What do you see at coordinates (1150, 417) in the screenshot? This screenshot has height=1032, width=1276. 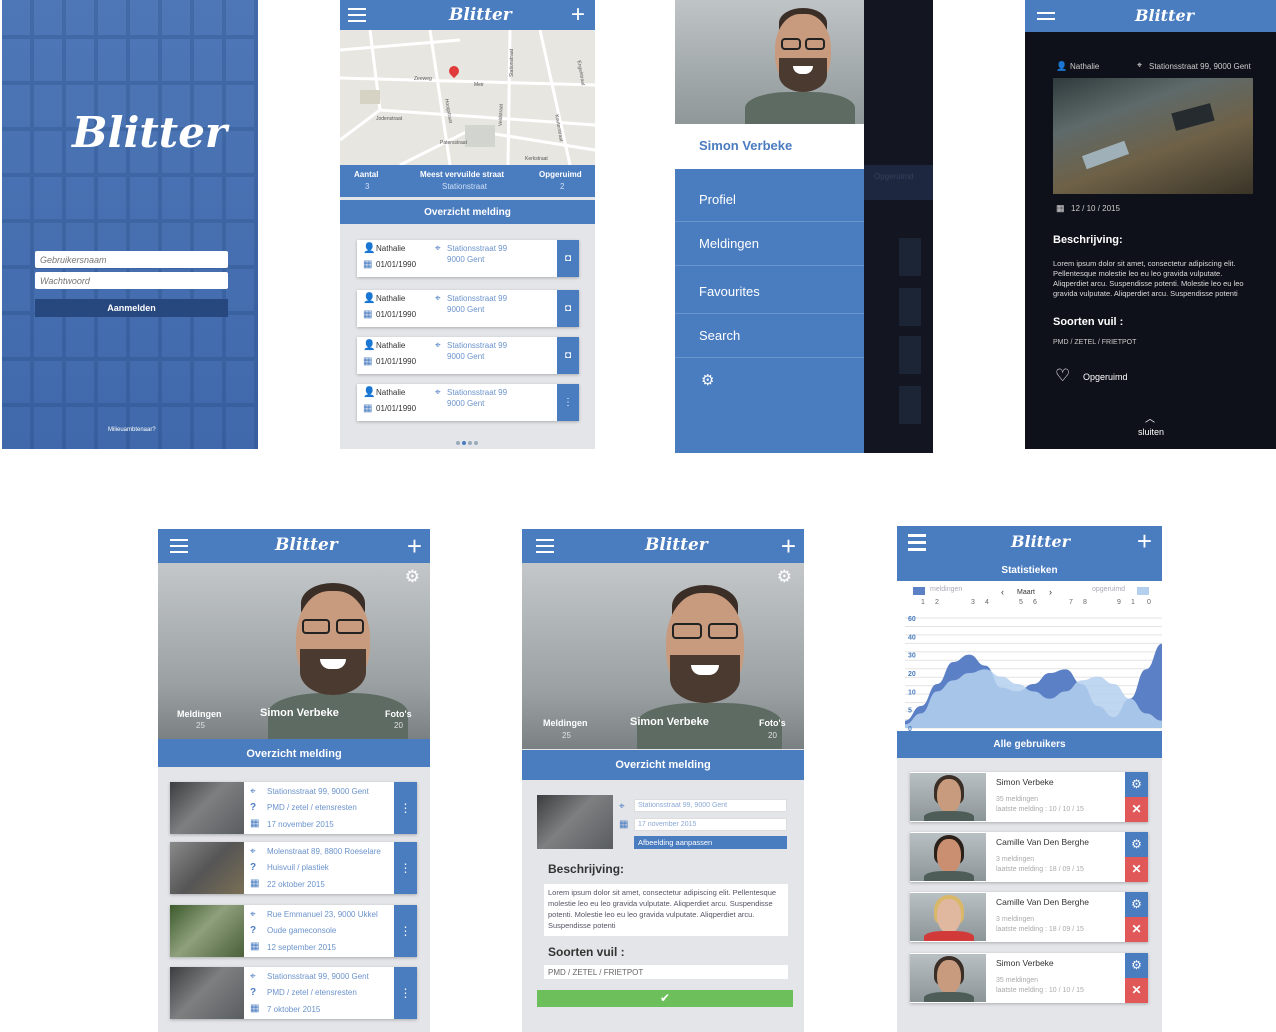 I see `chevron-up-icon: ︿` at bounding box center [1150, 417].